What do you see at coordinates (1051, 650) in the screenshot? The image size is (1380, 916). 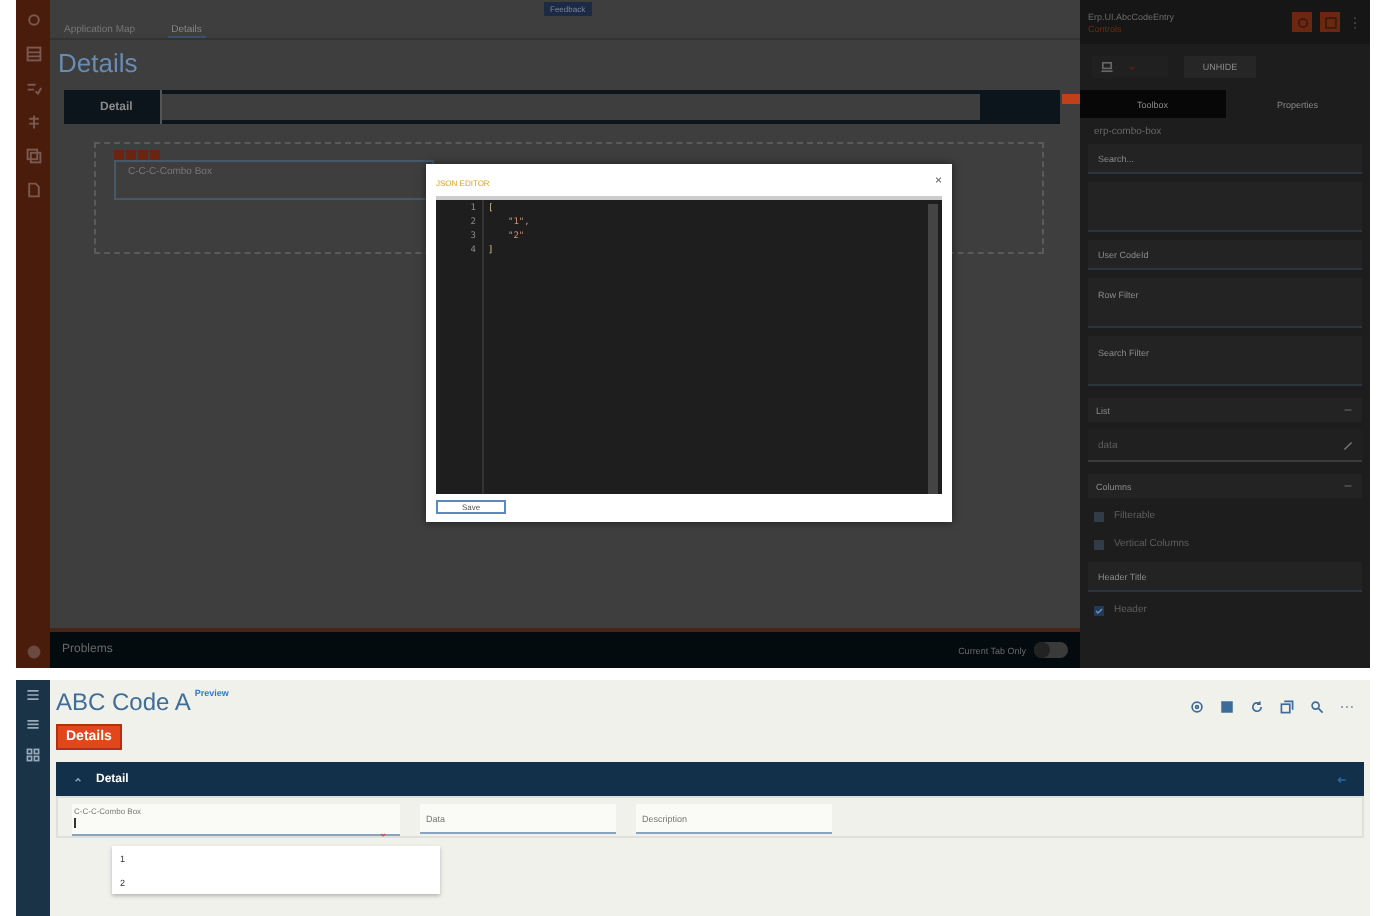 I see `toggle-switch` at bounding box center [1051, 650].